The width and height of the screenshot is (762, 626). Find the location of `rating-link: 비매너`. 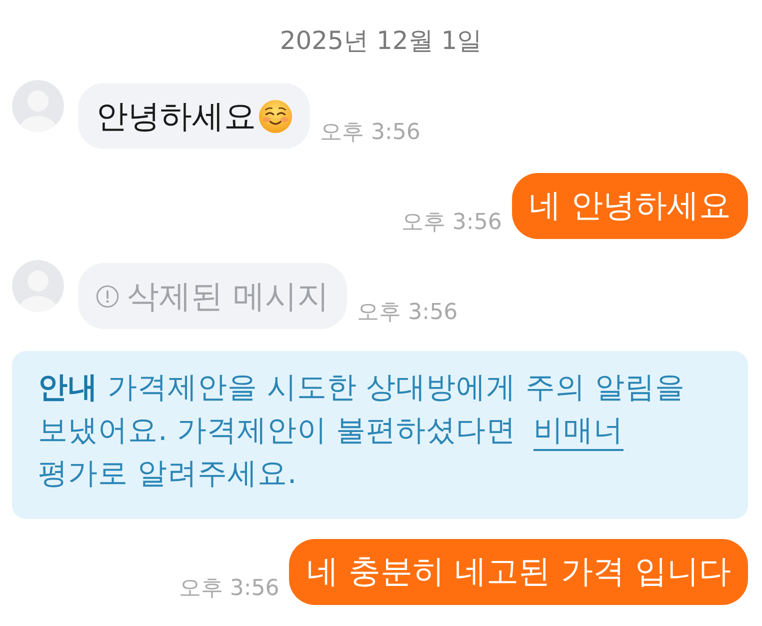

rating-link: 비매너 is located at coordinates (579, 430).